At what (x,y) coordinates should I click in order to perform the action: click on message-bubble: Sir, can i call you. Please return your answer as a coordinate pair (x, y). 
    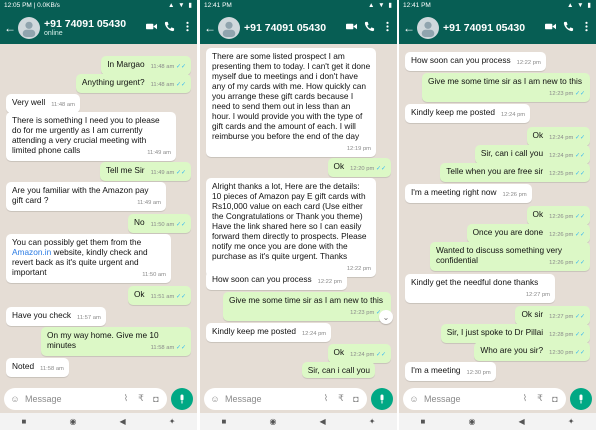
    Looking at the image, I should click on (338, 370).